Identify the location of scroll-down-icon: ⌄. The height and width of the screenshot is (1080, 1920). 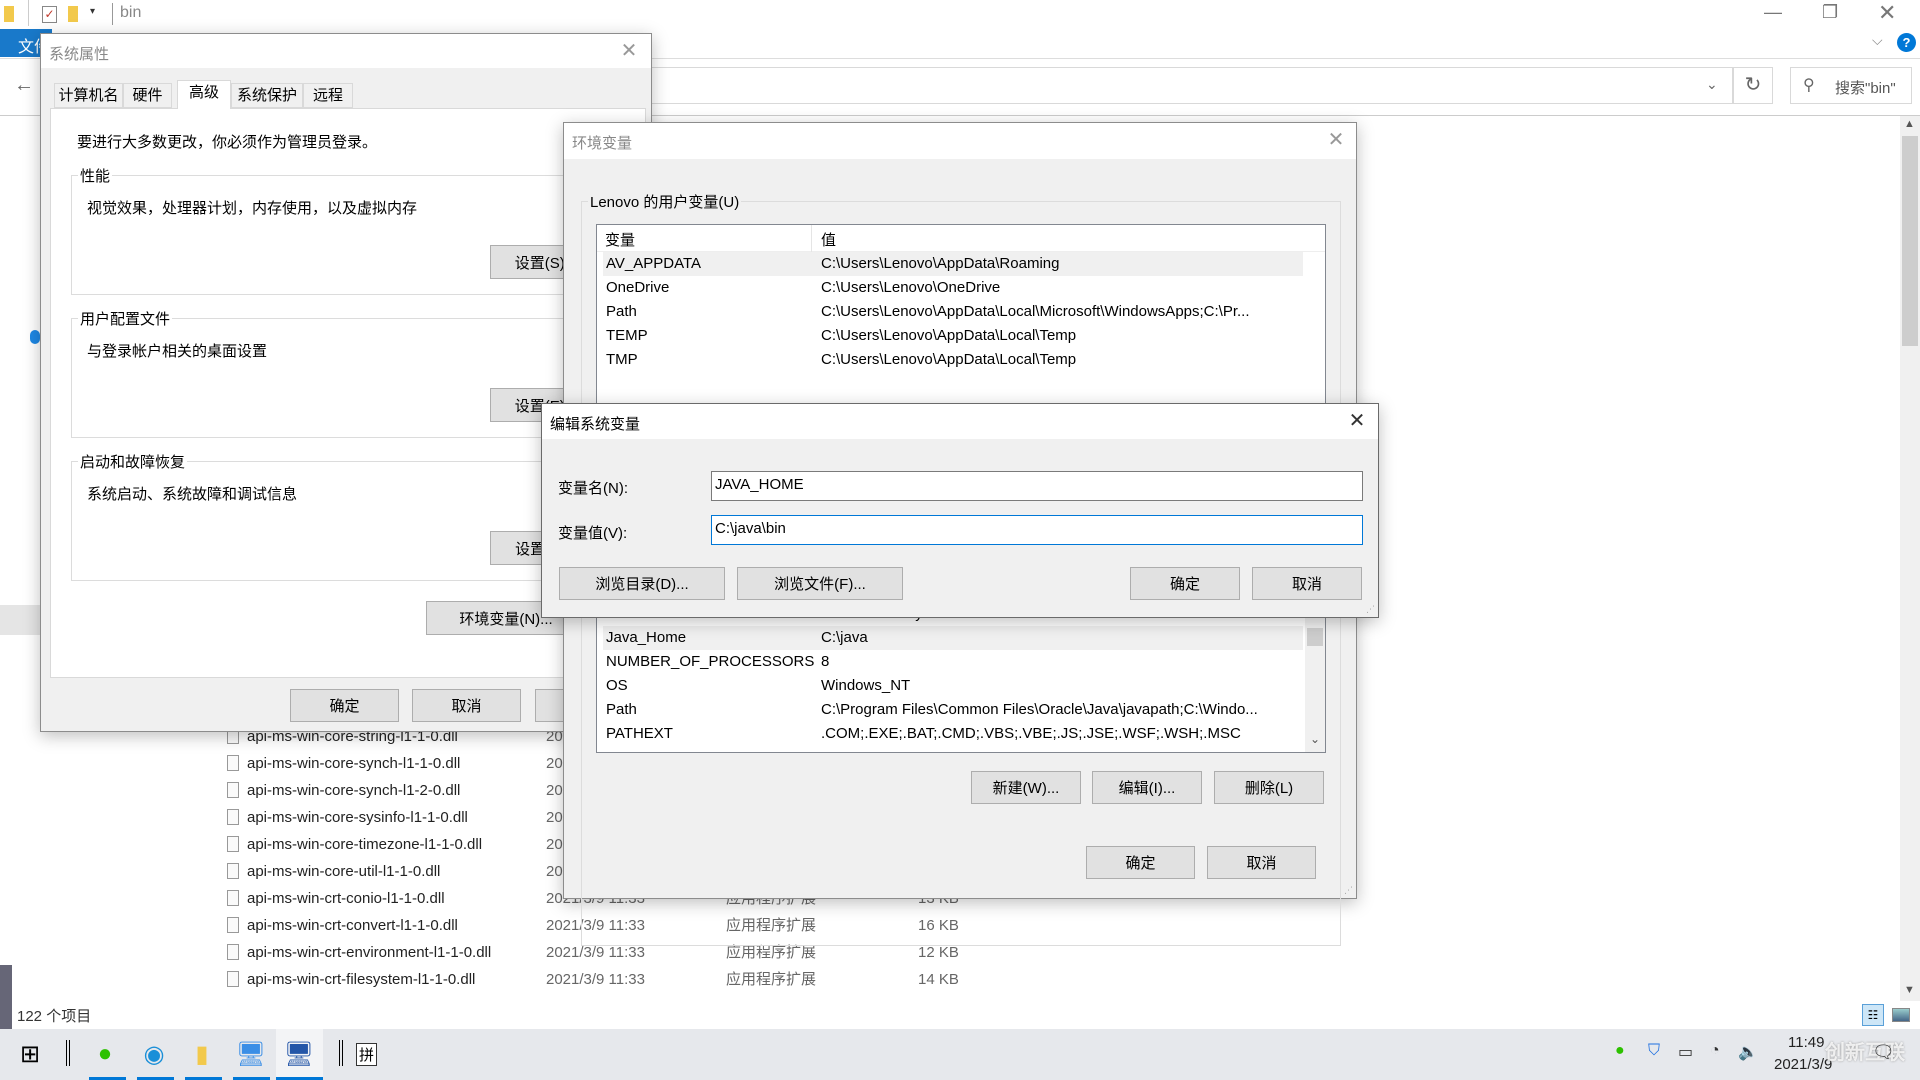
(1315, 739).